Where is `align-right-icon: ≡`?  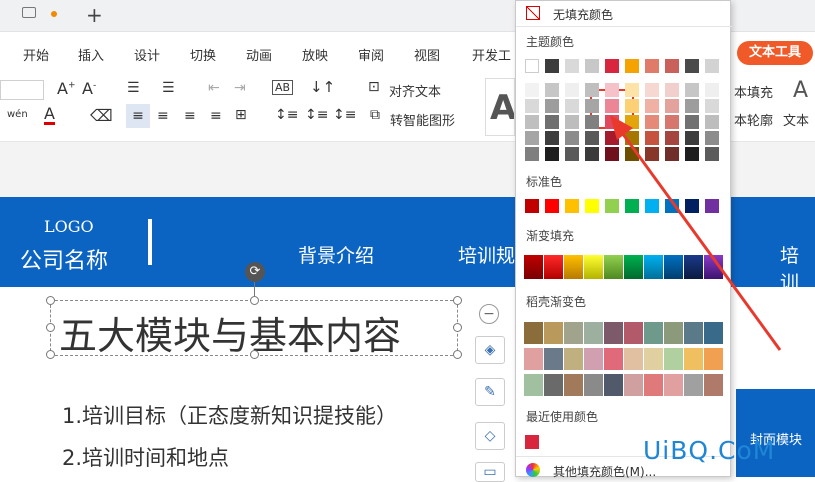 align-right-icon: ≡ is located at coordinates (190, 116).